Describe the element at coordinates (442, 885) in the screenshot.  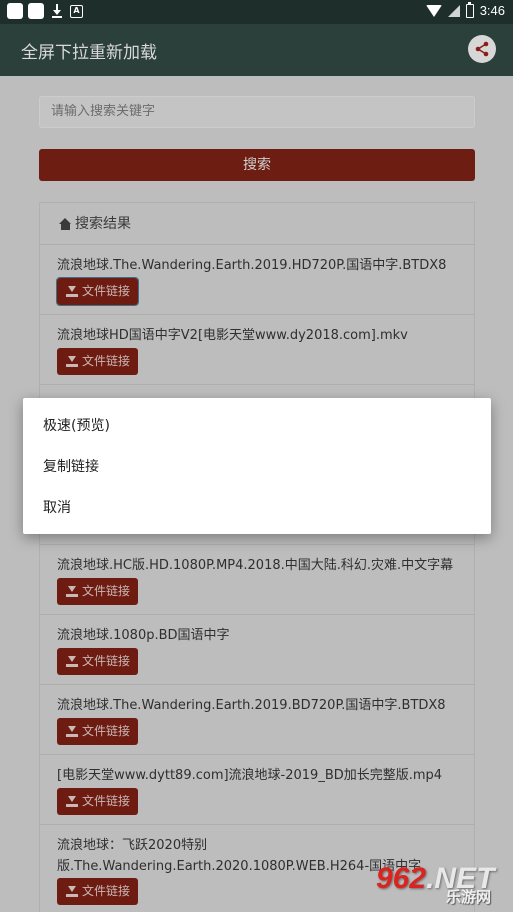
I see `watermark-logo: 962.NET 乐游网` at that location.